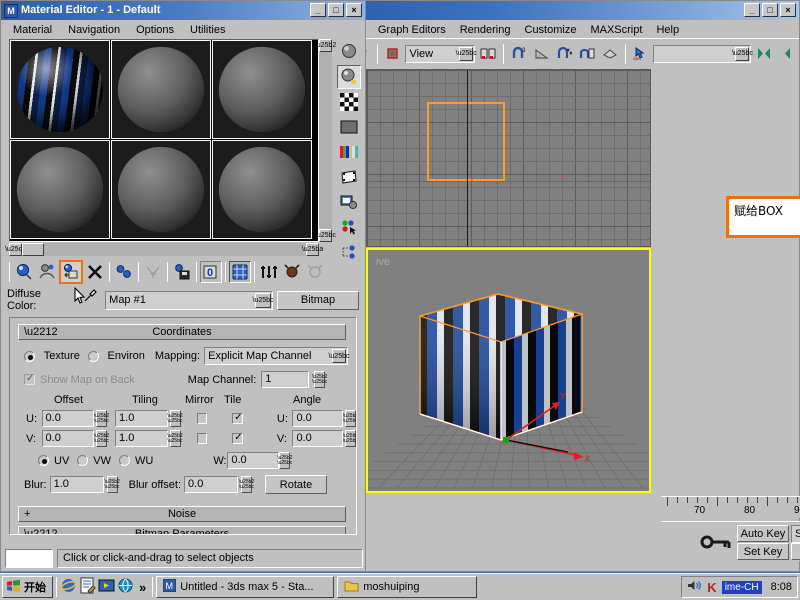 This screenshot has height=600, width=800. I want to click on mirror-icon, so click(764, 53).